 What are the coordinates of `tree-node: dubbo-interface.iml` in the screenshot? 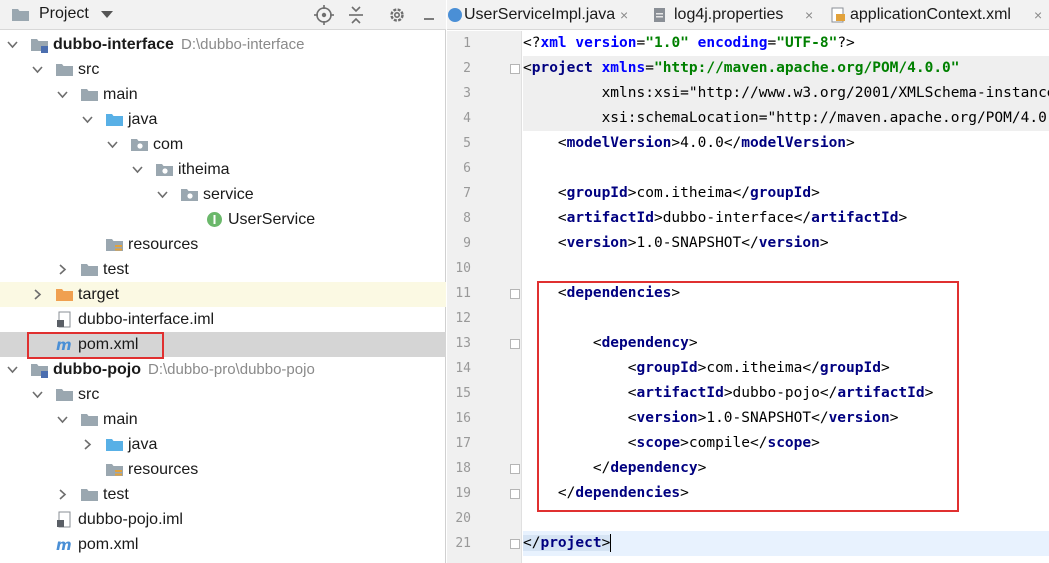 It's located at (223, 319).